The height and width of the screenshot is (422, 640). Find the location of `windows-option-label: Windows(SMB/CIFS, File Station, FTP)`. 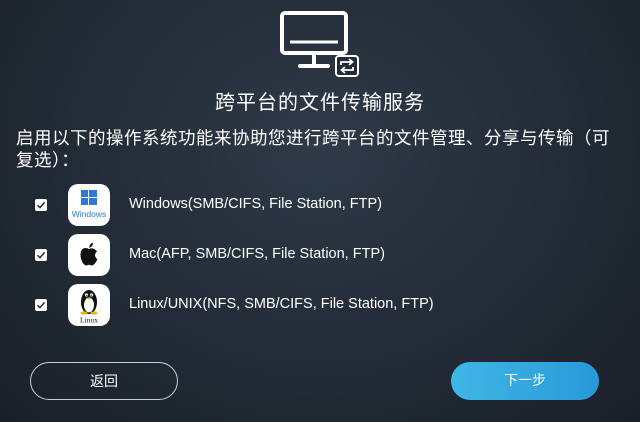

windows-option-label: Windows(SMB/CIFS, File Station, FTP) is located at coordinates (255, 204).